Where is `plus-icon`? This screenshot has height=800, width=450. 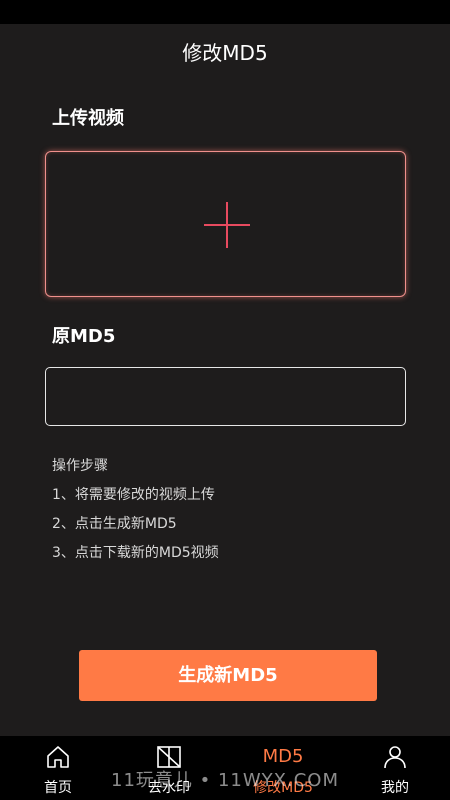
plus-icon is located at coordinates (227, 225).